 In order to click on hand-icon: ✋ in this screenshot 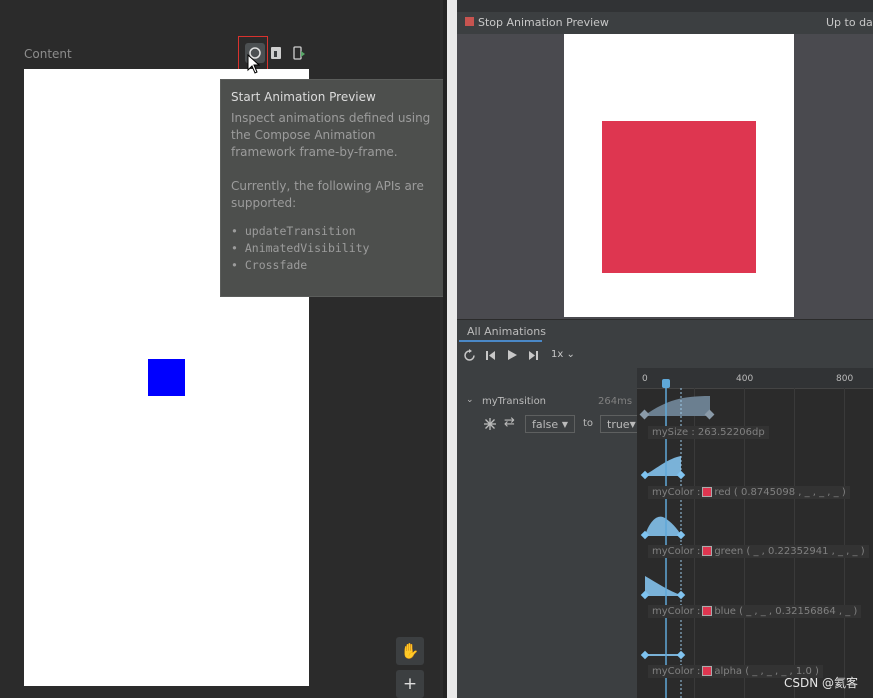, I will do `click(410, 651)`.